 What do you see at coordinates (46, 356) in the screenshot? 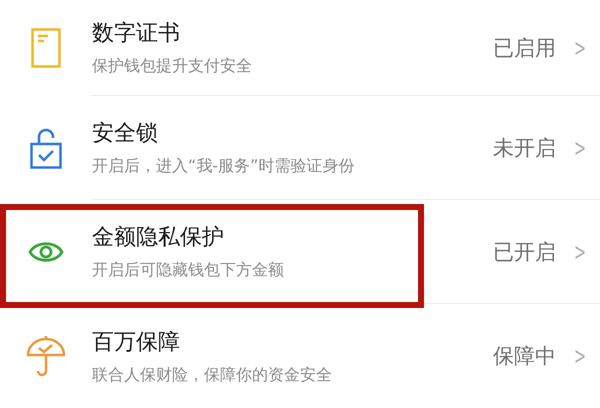
I see `umbrella-icon` at bounding box center [46, 356].